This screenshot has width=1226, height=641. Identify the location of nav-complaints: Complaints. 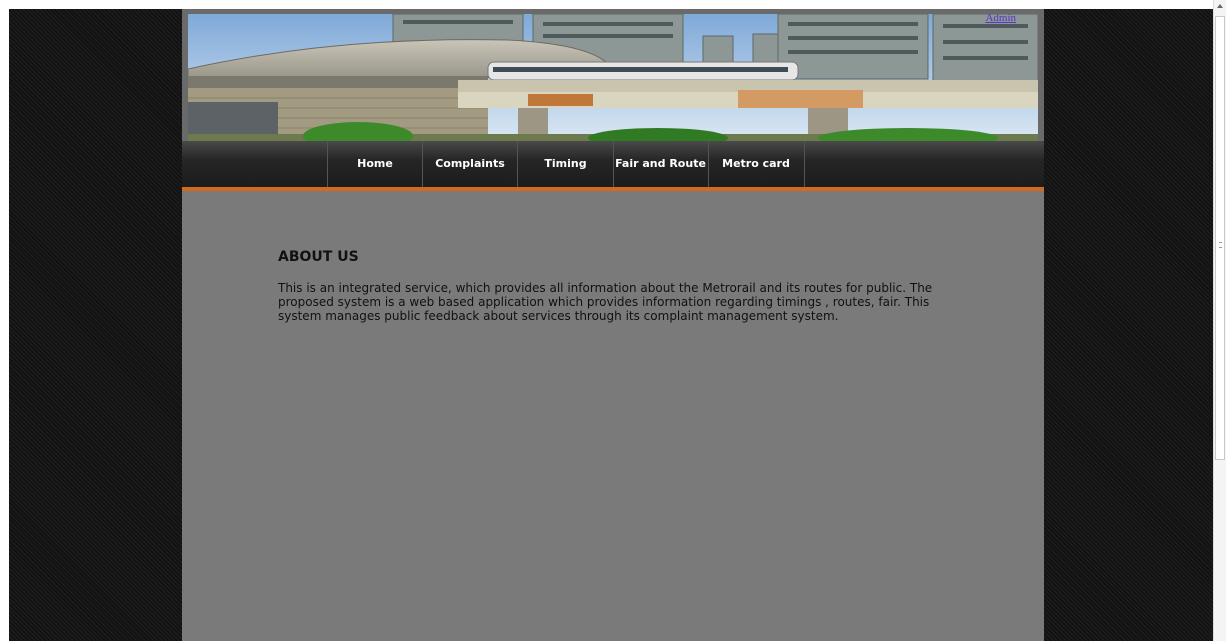
(470, 164).